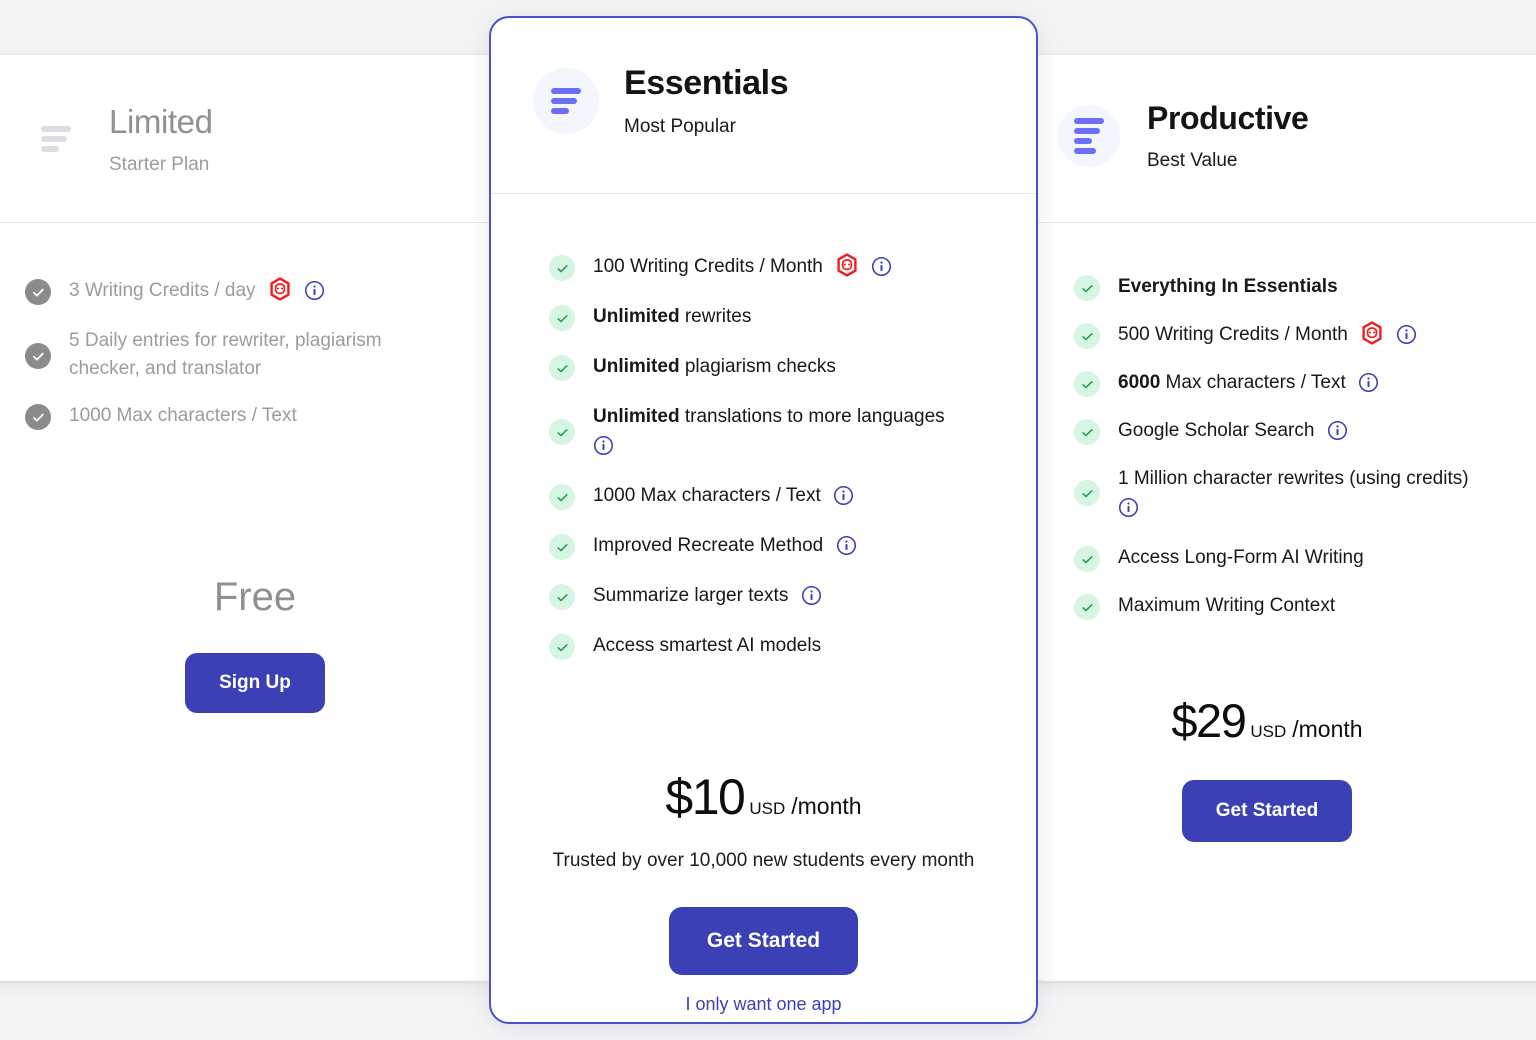 Image resolution: width=1536 pixels, height=1040 pixels. Describe the element at coordinates (812, 416) in the screenshot. I see `feature-label: translations to more languages` at that location.